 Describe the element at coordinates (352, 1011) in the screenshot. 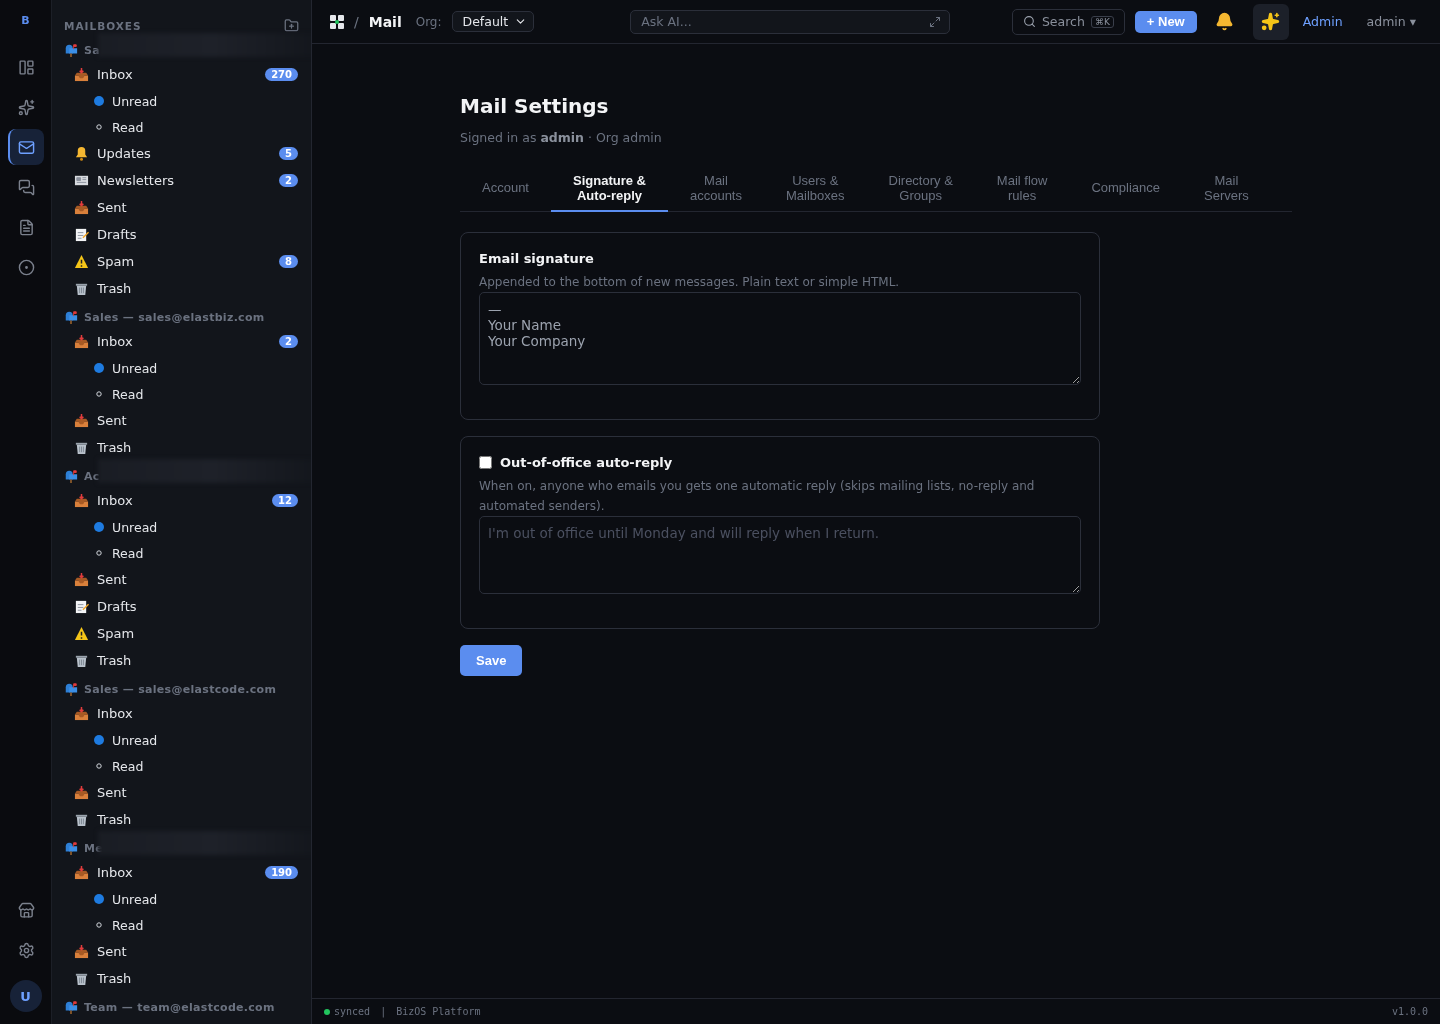

I see `sync-status: synced` at that location.